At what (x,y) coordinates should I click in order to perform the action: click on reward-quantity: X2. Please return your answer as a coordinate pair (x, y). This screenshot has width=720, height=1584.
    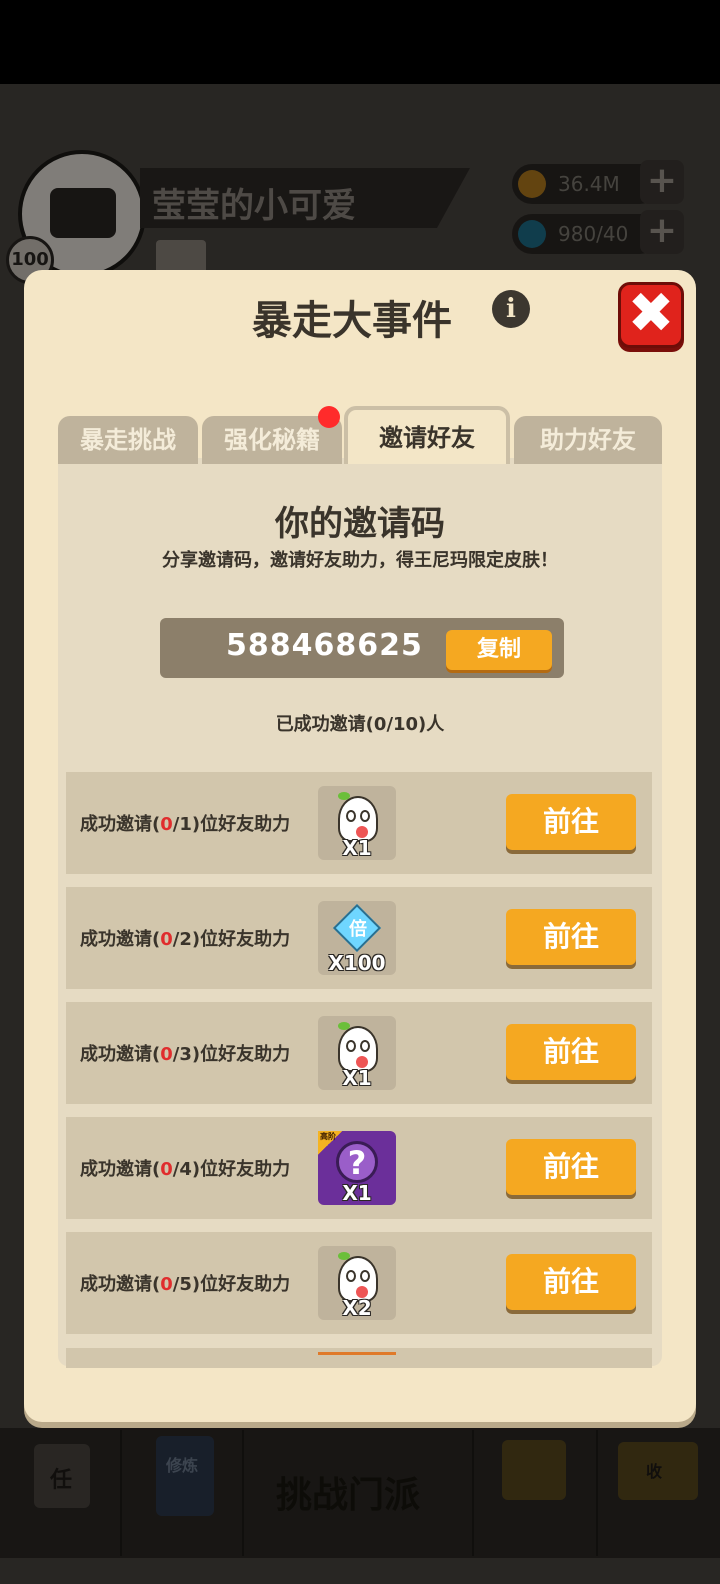
    Looking at the image, I should click on (357, 1308).